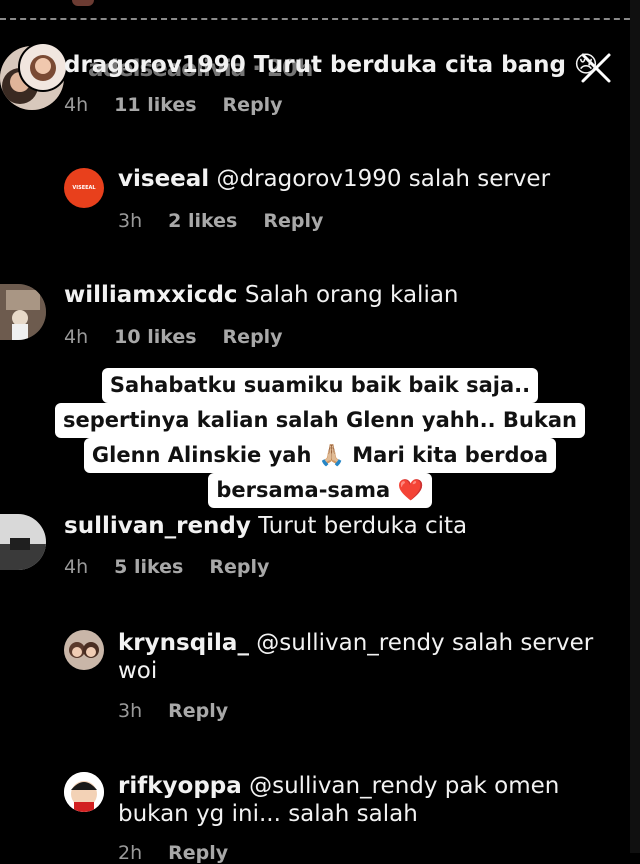 Image resolution: width=640 pixels, height=864 pixels. What do you see at coordinates (148, 567) in the screenshot?
I see `likes-count: 5 likes` at bounding box center [148, 567].